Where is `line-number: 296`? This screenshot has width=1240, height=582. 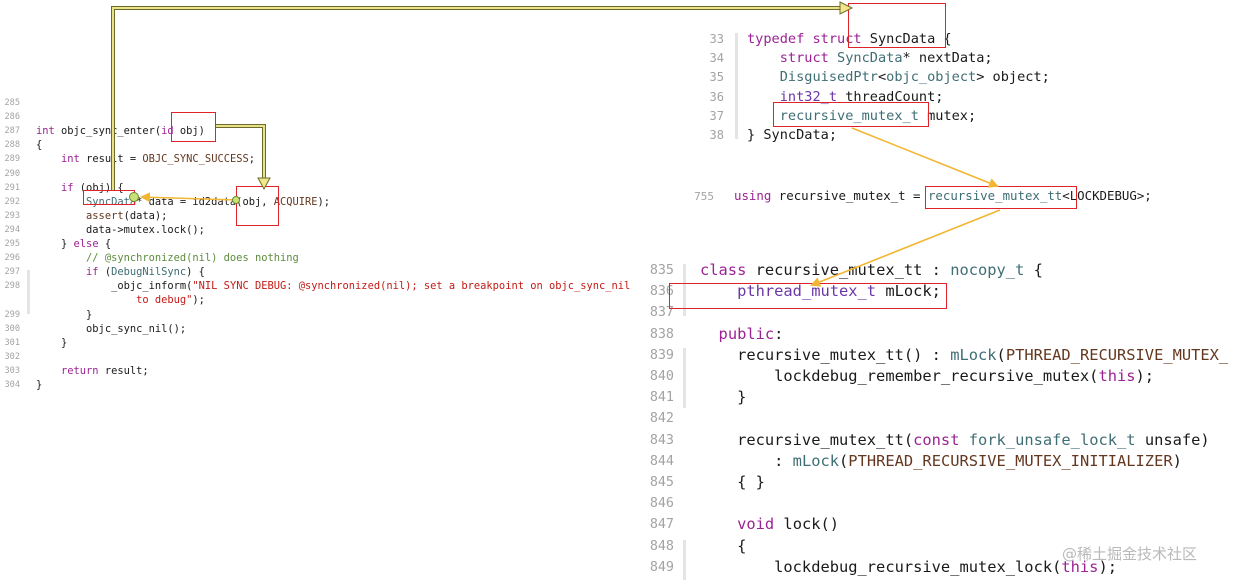
line-number: 296 is located at coordinates (12, 258).